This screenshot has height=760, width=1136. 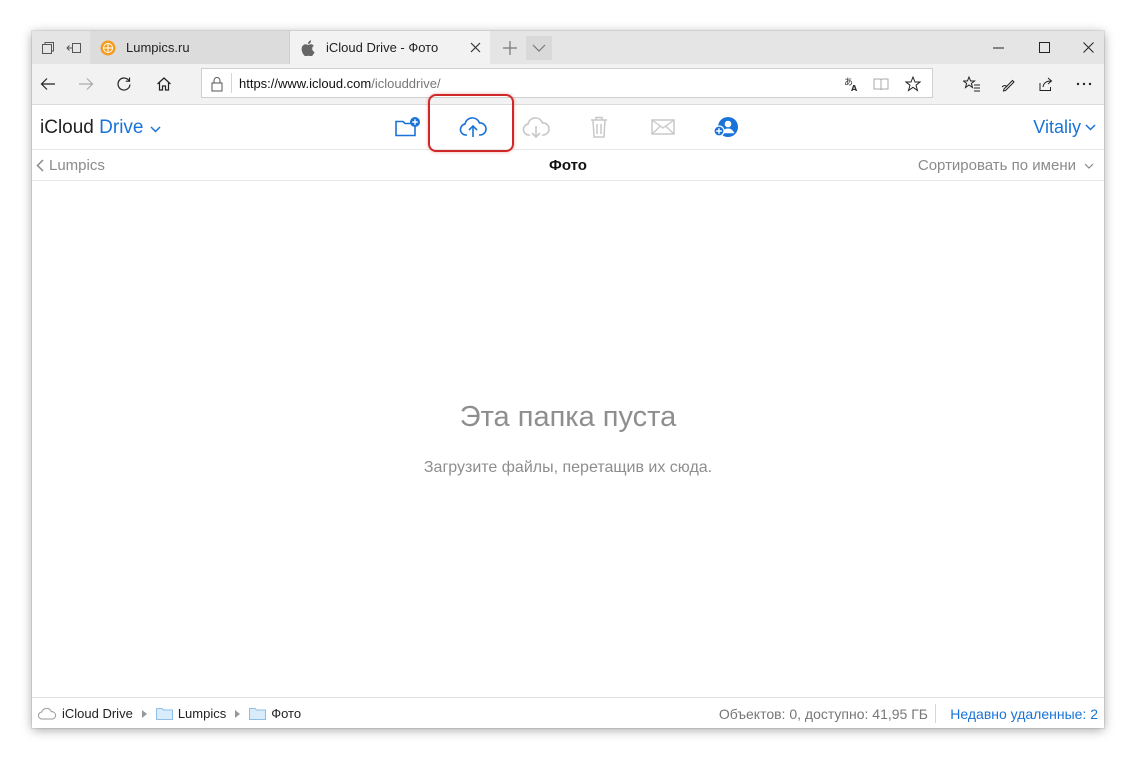 I want to click on share-folder-button, so click(x=727, y=127).